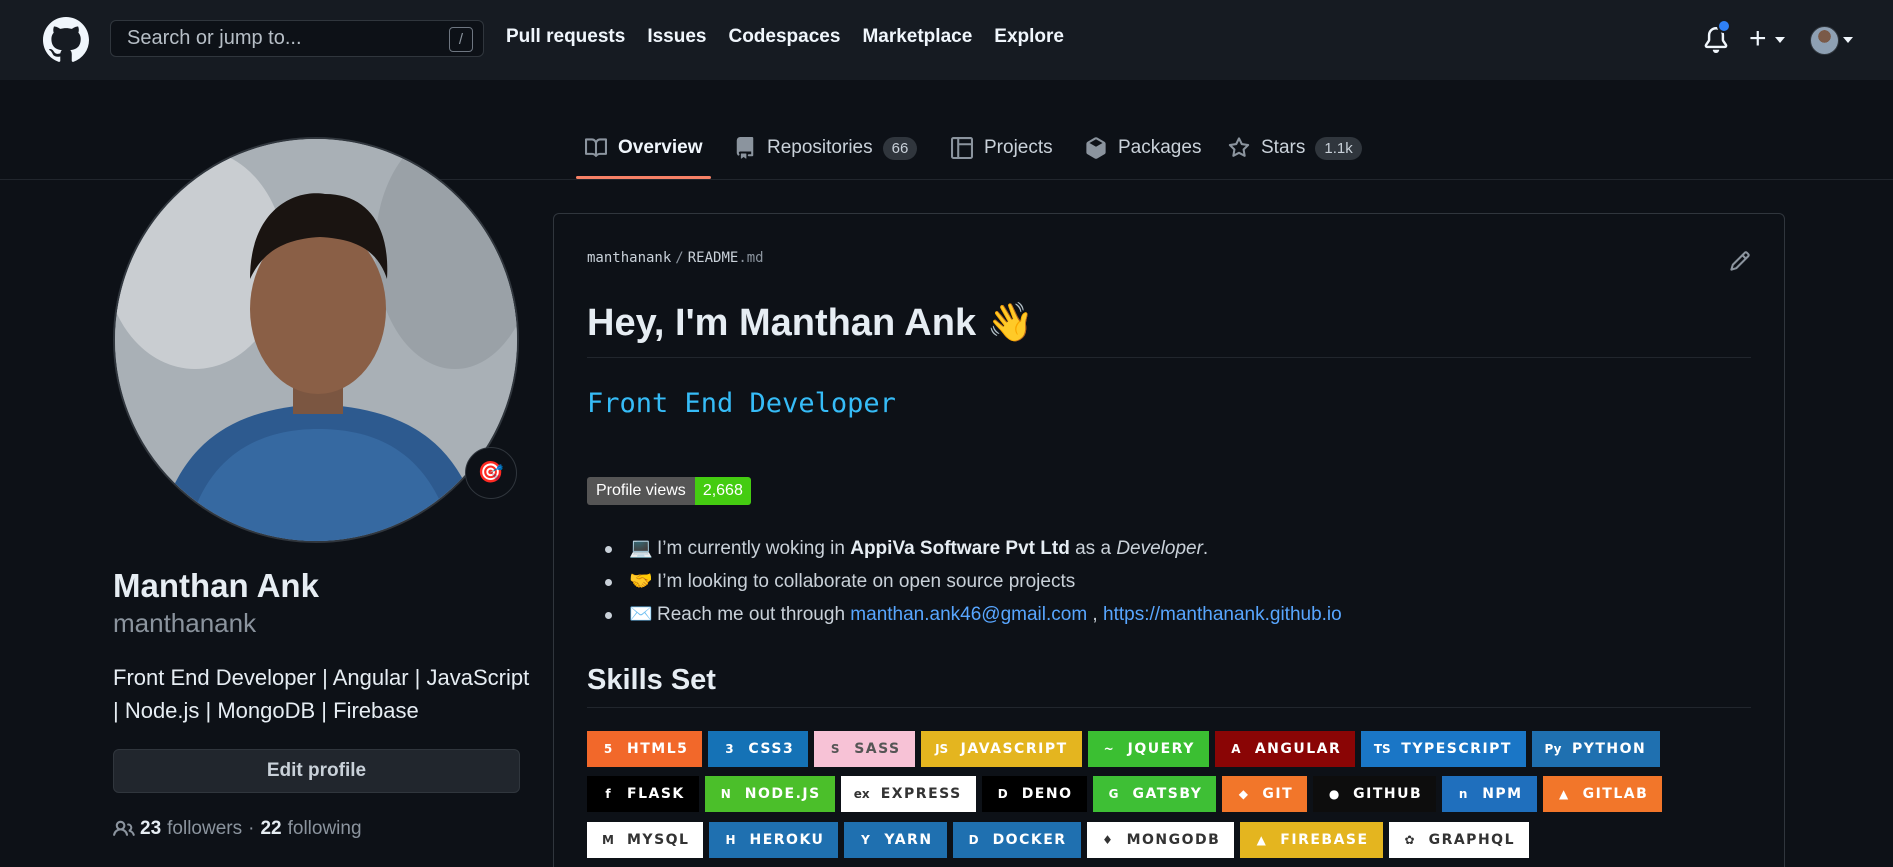  Describe the element at coordinates (1471, 840) in the screenshot. I see `skill-badge-label: GRAPHQL` at that location.